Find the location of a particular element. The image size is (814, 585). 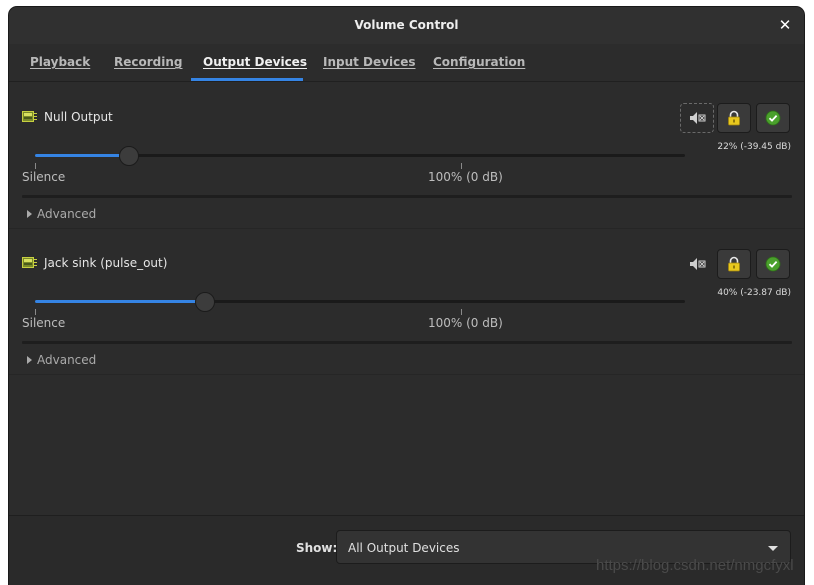

tab-configuration: Configuration is located at coordinates (479, 62).